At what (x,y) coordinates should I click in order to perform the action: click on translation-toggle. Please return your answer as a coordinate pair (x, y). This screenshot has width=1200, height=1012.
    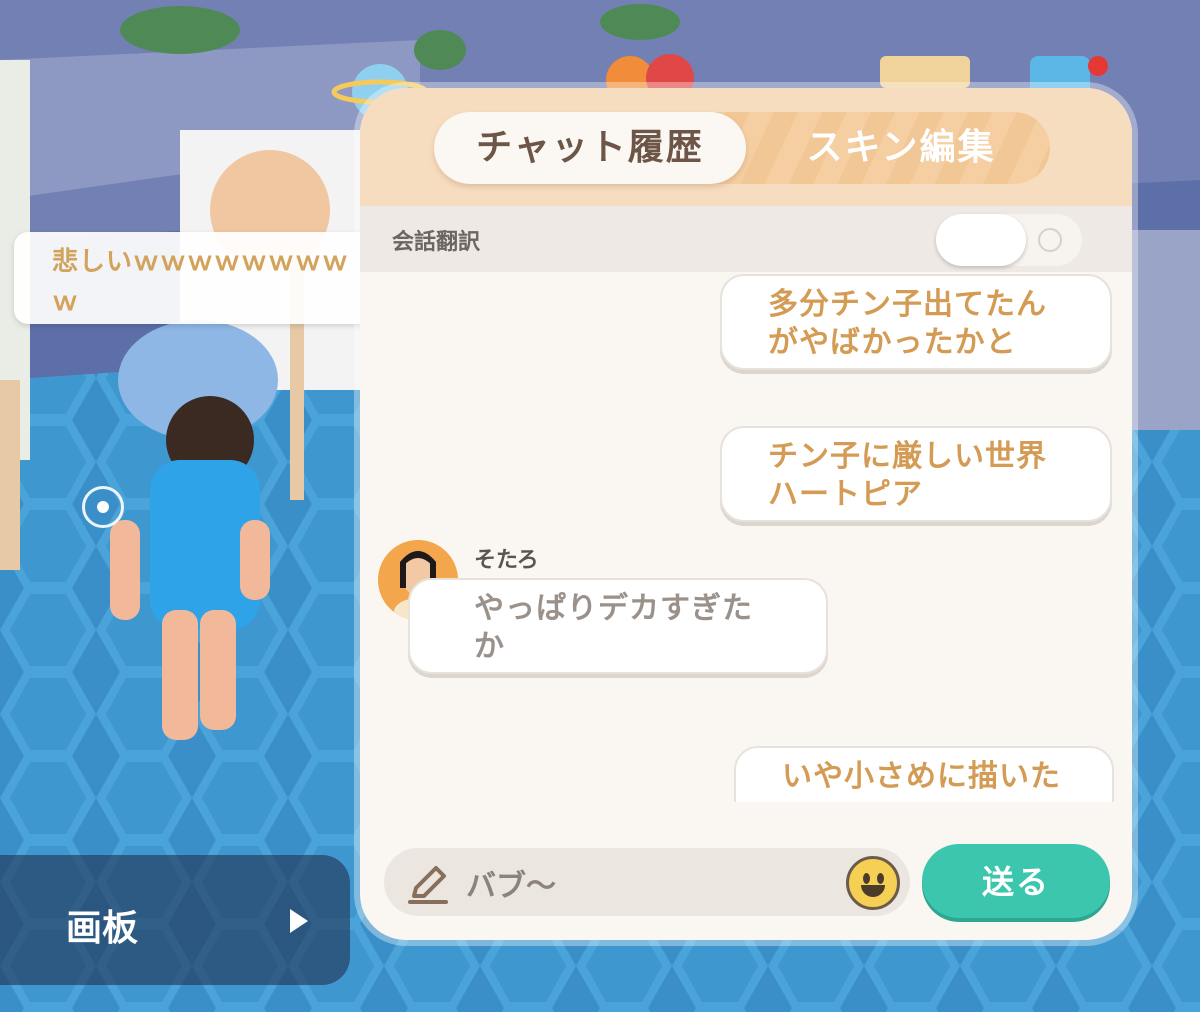
    Looking at the image, I should click on (1009, 240).